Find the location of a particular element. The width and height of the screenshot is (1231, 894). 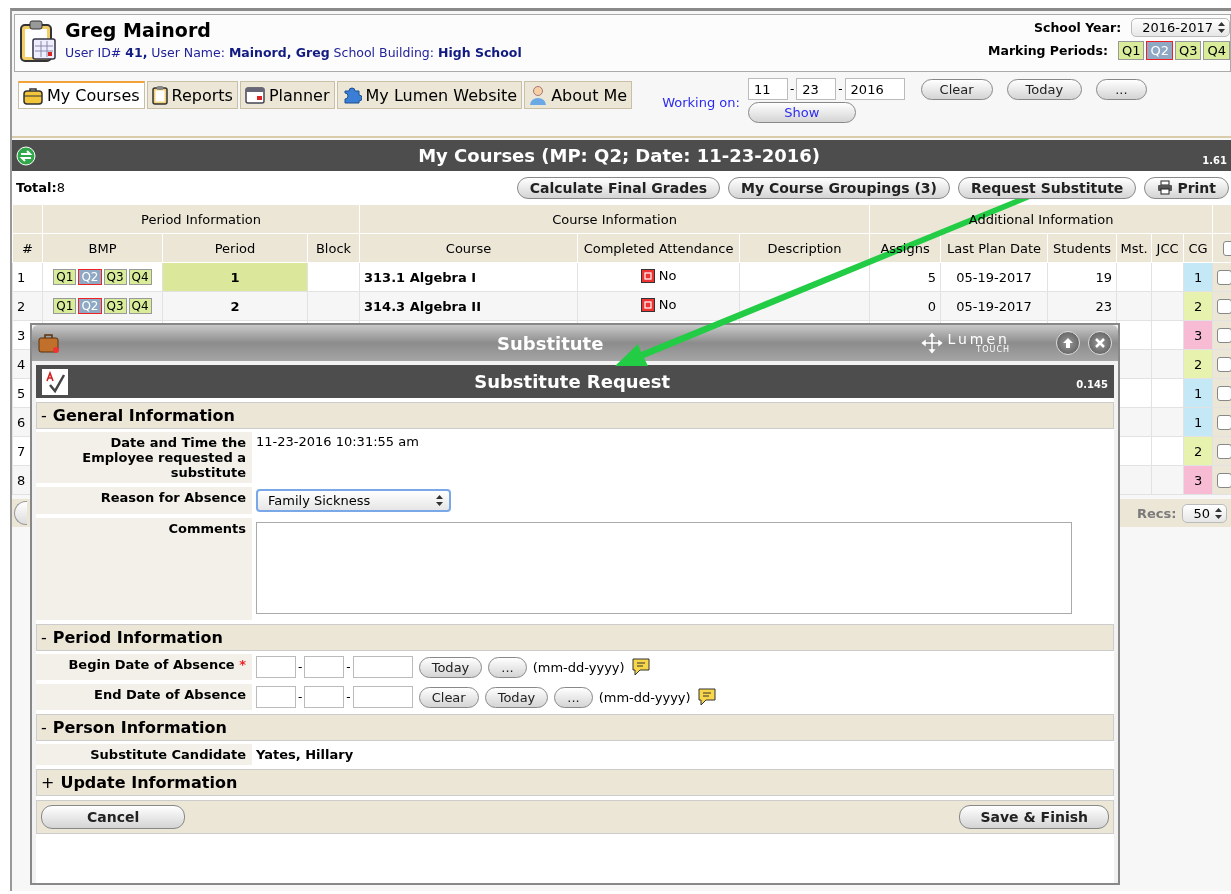

working-on-label: Working on: is located at coordinates (701, 102).